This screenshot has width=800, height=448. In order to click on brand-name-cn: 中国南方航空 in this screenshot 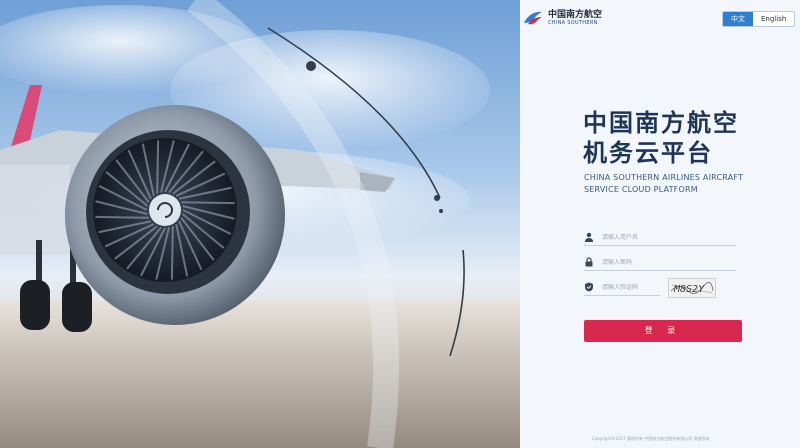, I will do `click(575, 14)`.